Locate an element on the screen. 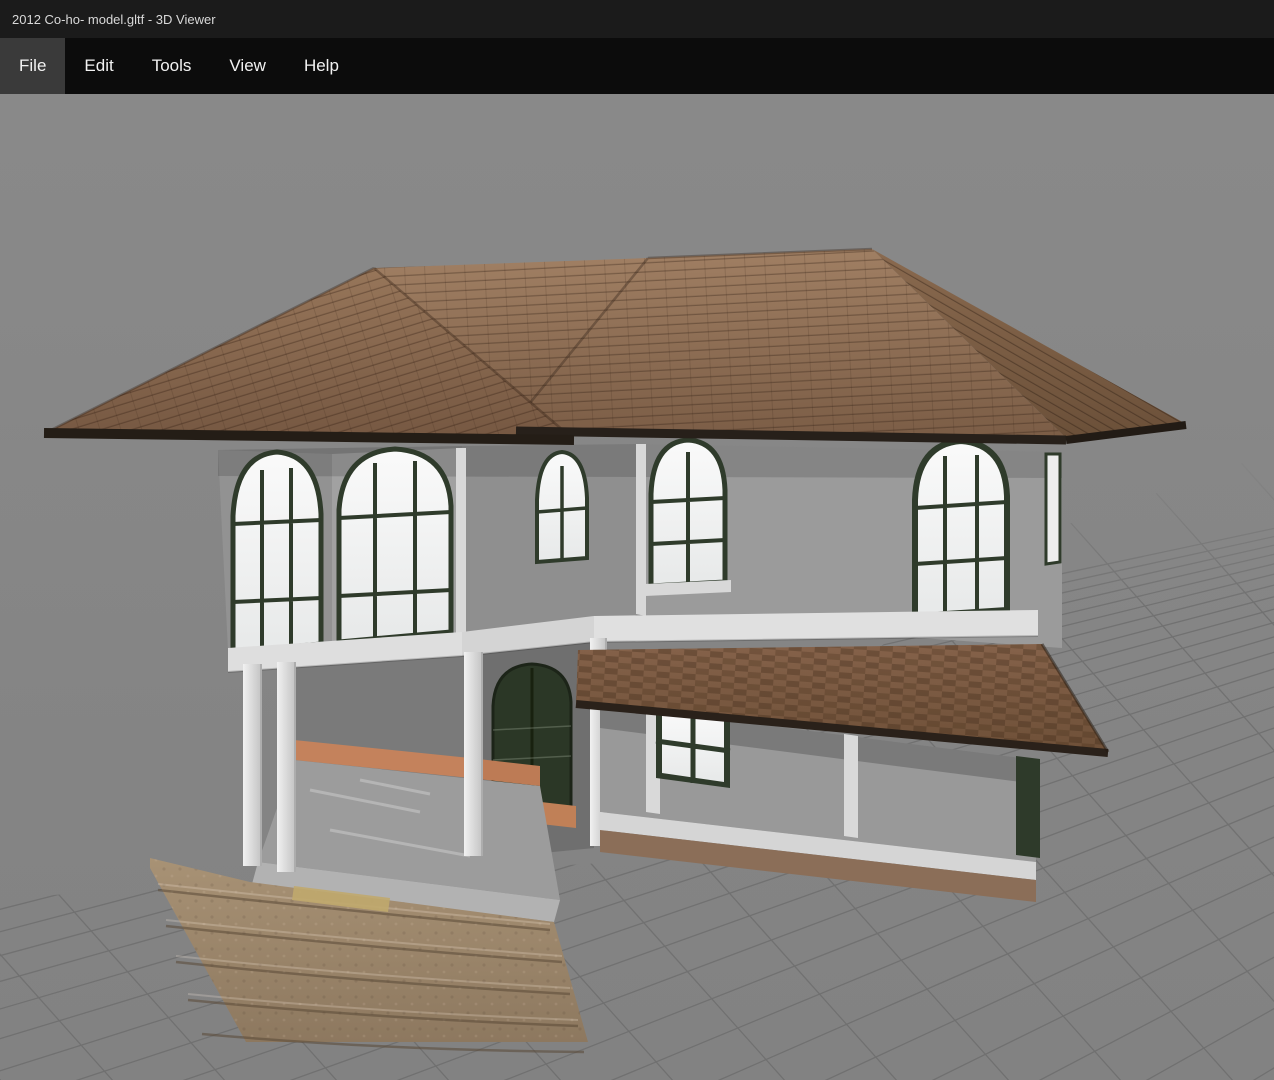 The width and height of the screenshot is (1274, 1080). menu-edit: Edit is located at coordinates (98, 66).